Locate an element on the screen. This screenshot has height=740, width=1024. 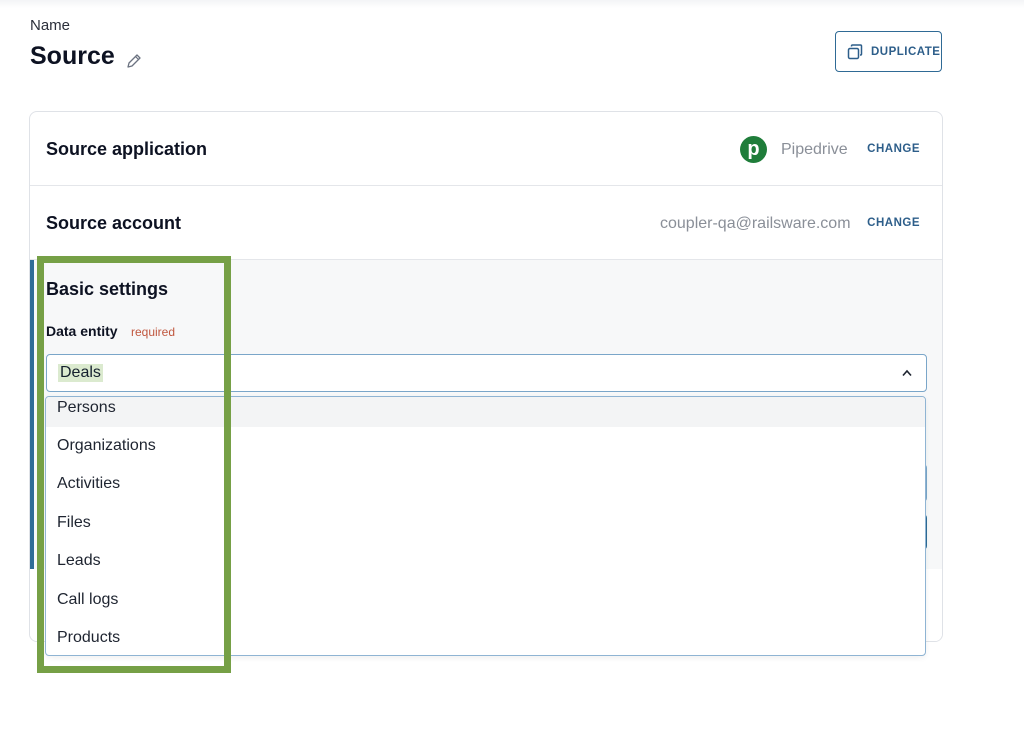
dropdown-option: Files is located at coordinates (485, 523).